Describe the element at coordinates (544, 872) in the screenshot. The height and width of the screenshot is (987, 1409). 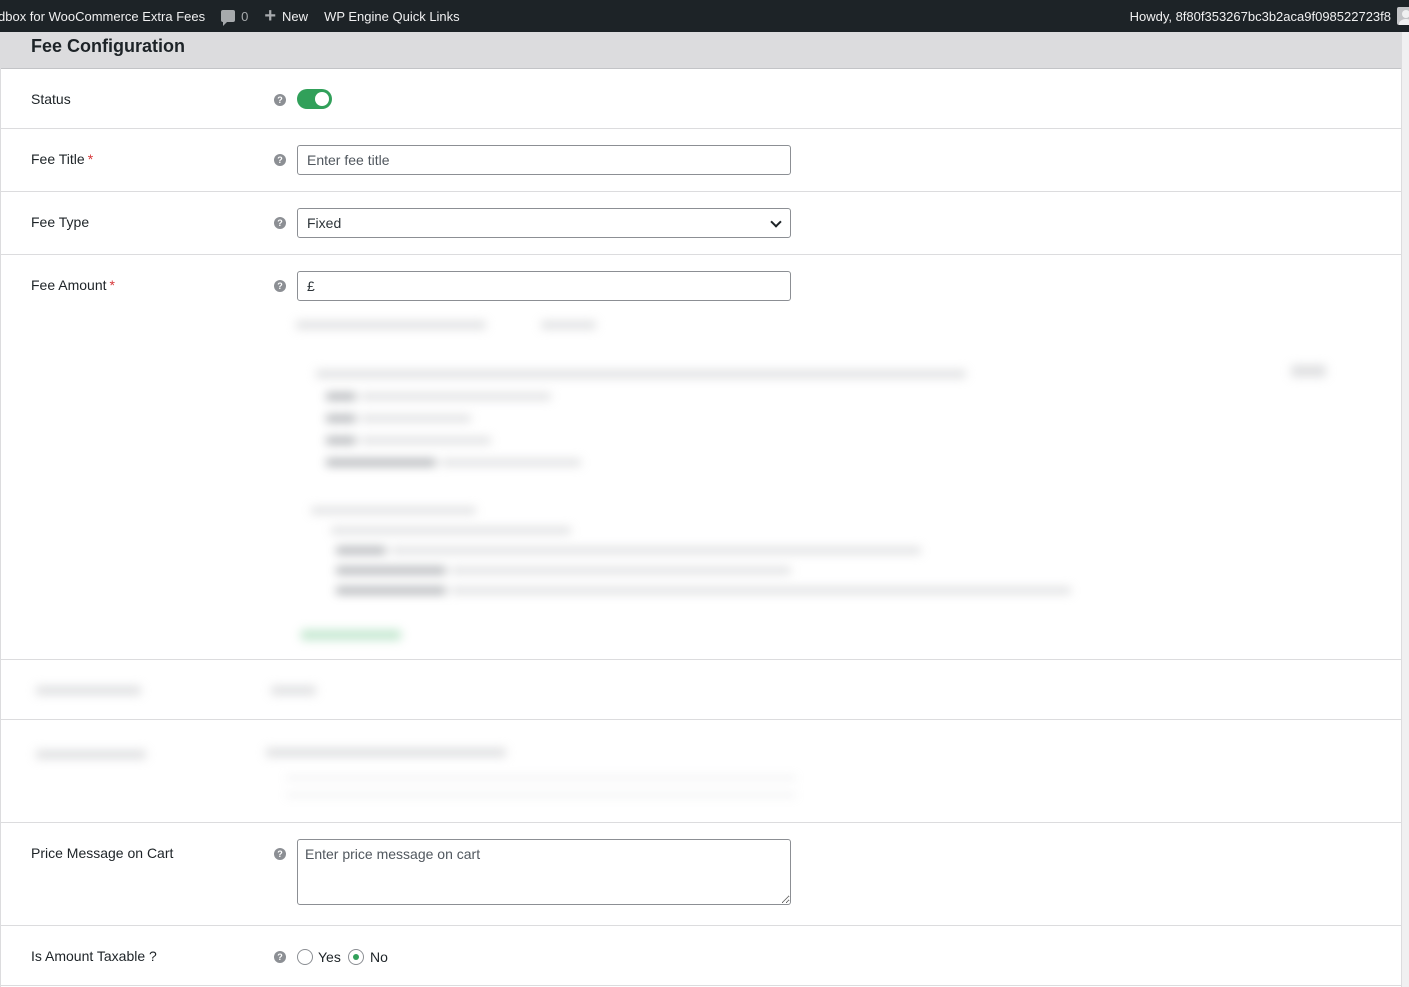
I see `price-message-textarea` at that location.